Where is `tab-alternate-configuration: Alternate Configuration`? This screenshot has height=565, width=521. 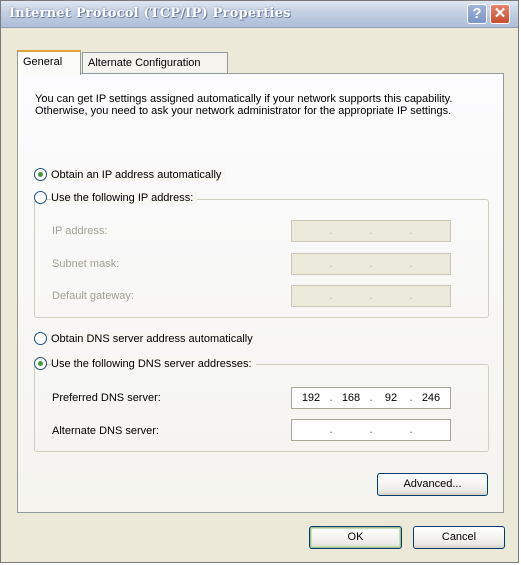 tab-alternate-configuration: Alternate Configuration is located at coordinates (155, 63).